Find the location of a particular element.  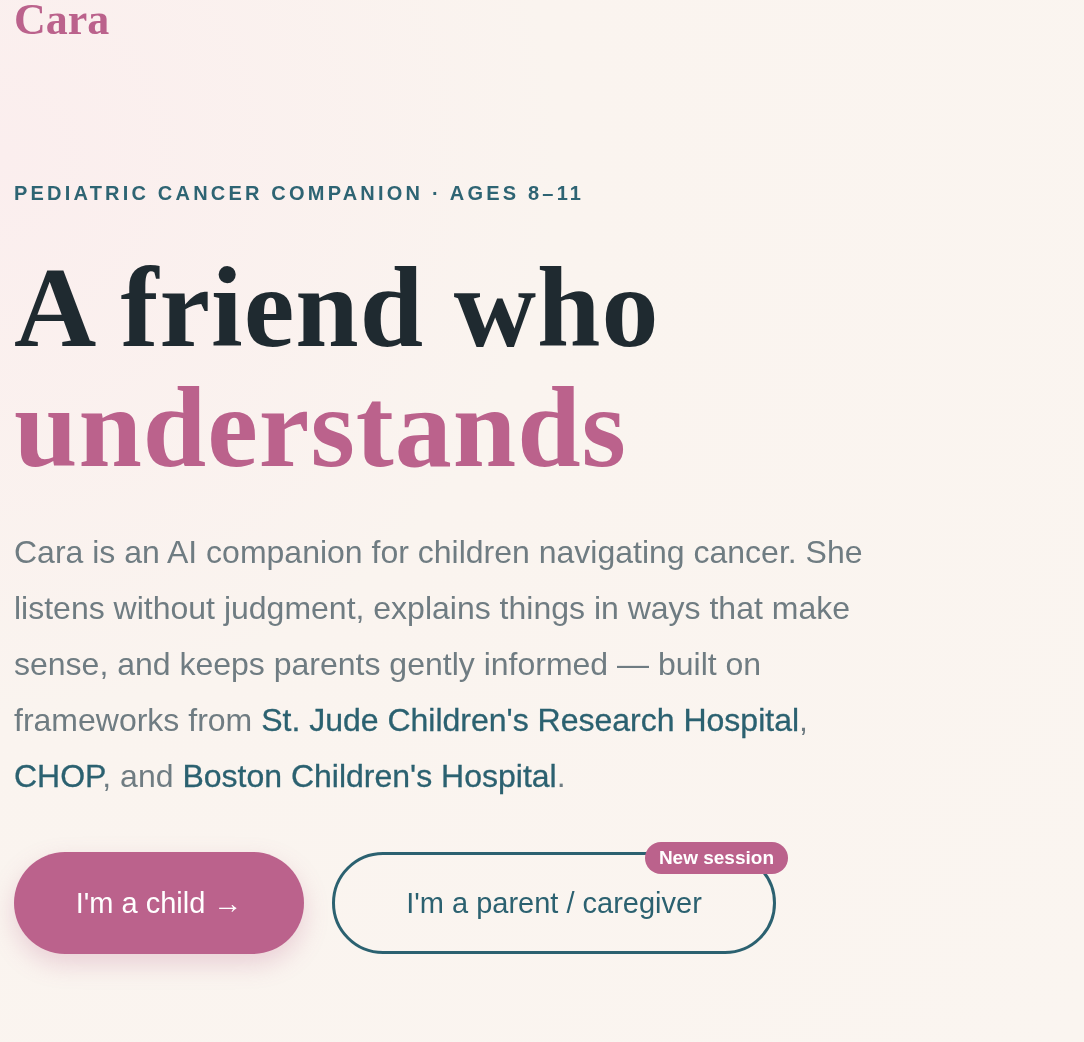

new-session-badge: New session is located at coordinates (716, 858).